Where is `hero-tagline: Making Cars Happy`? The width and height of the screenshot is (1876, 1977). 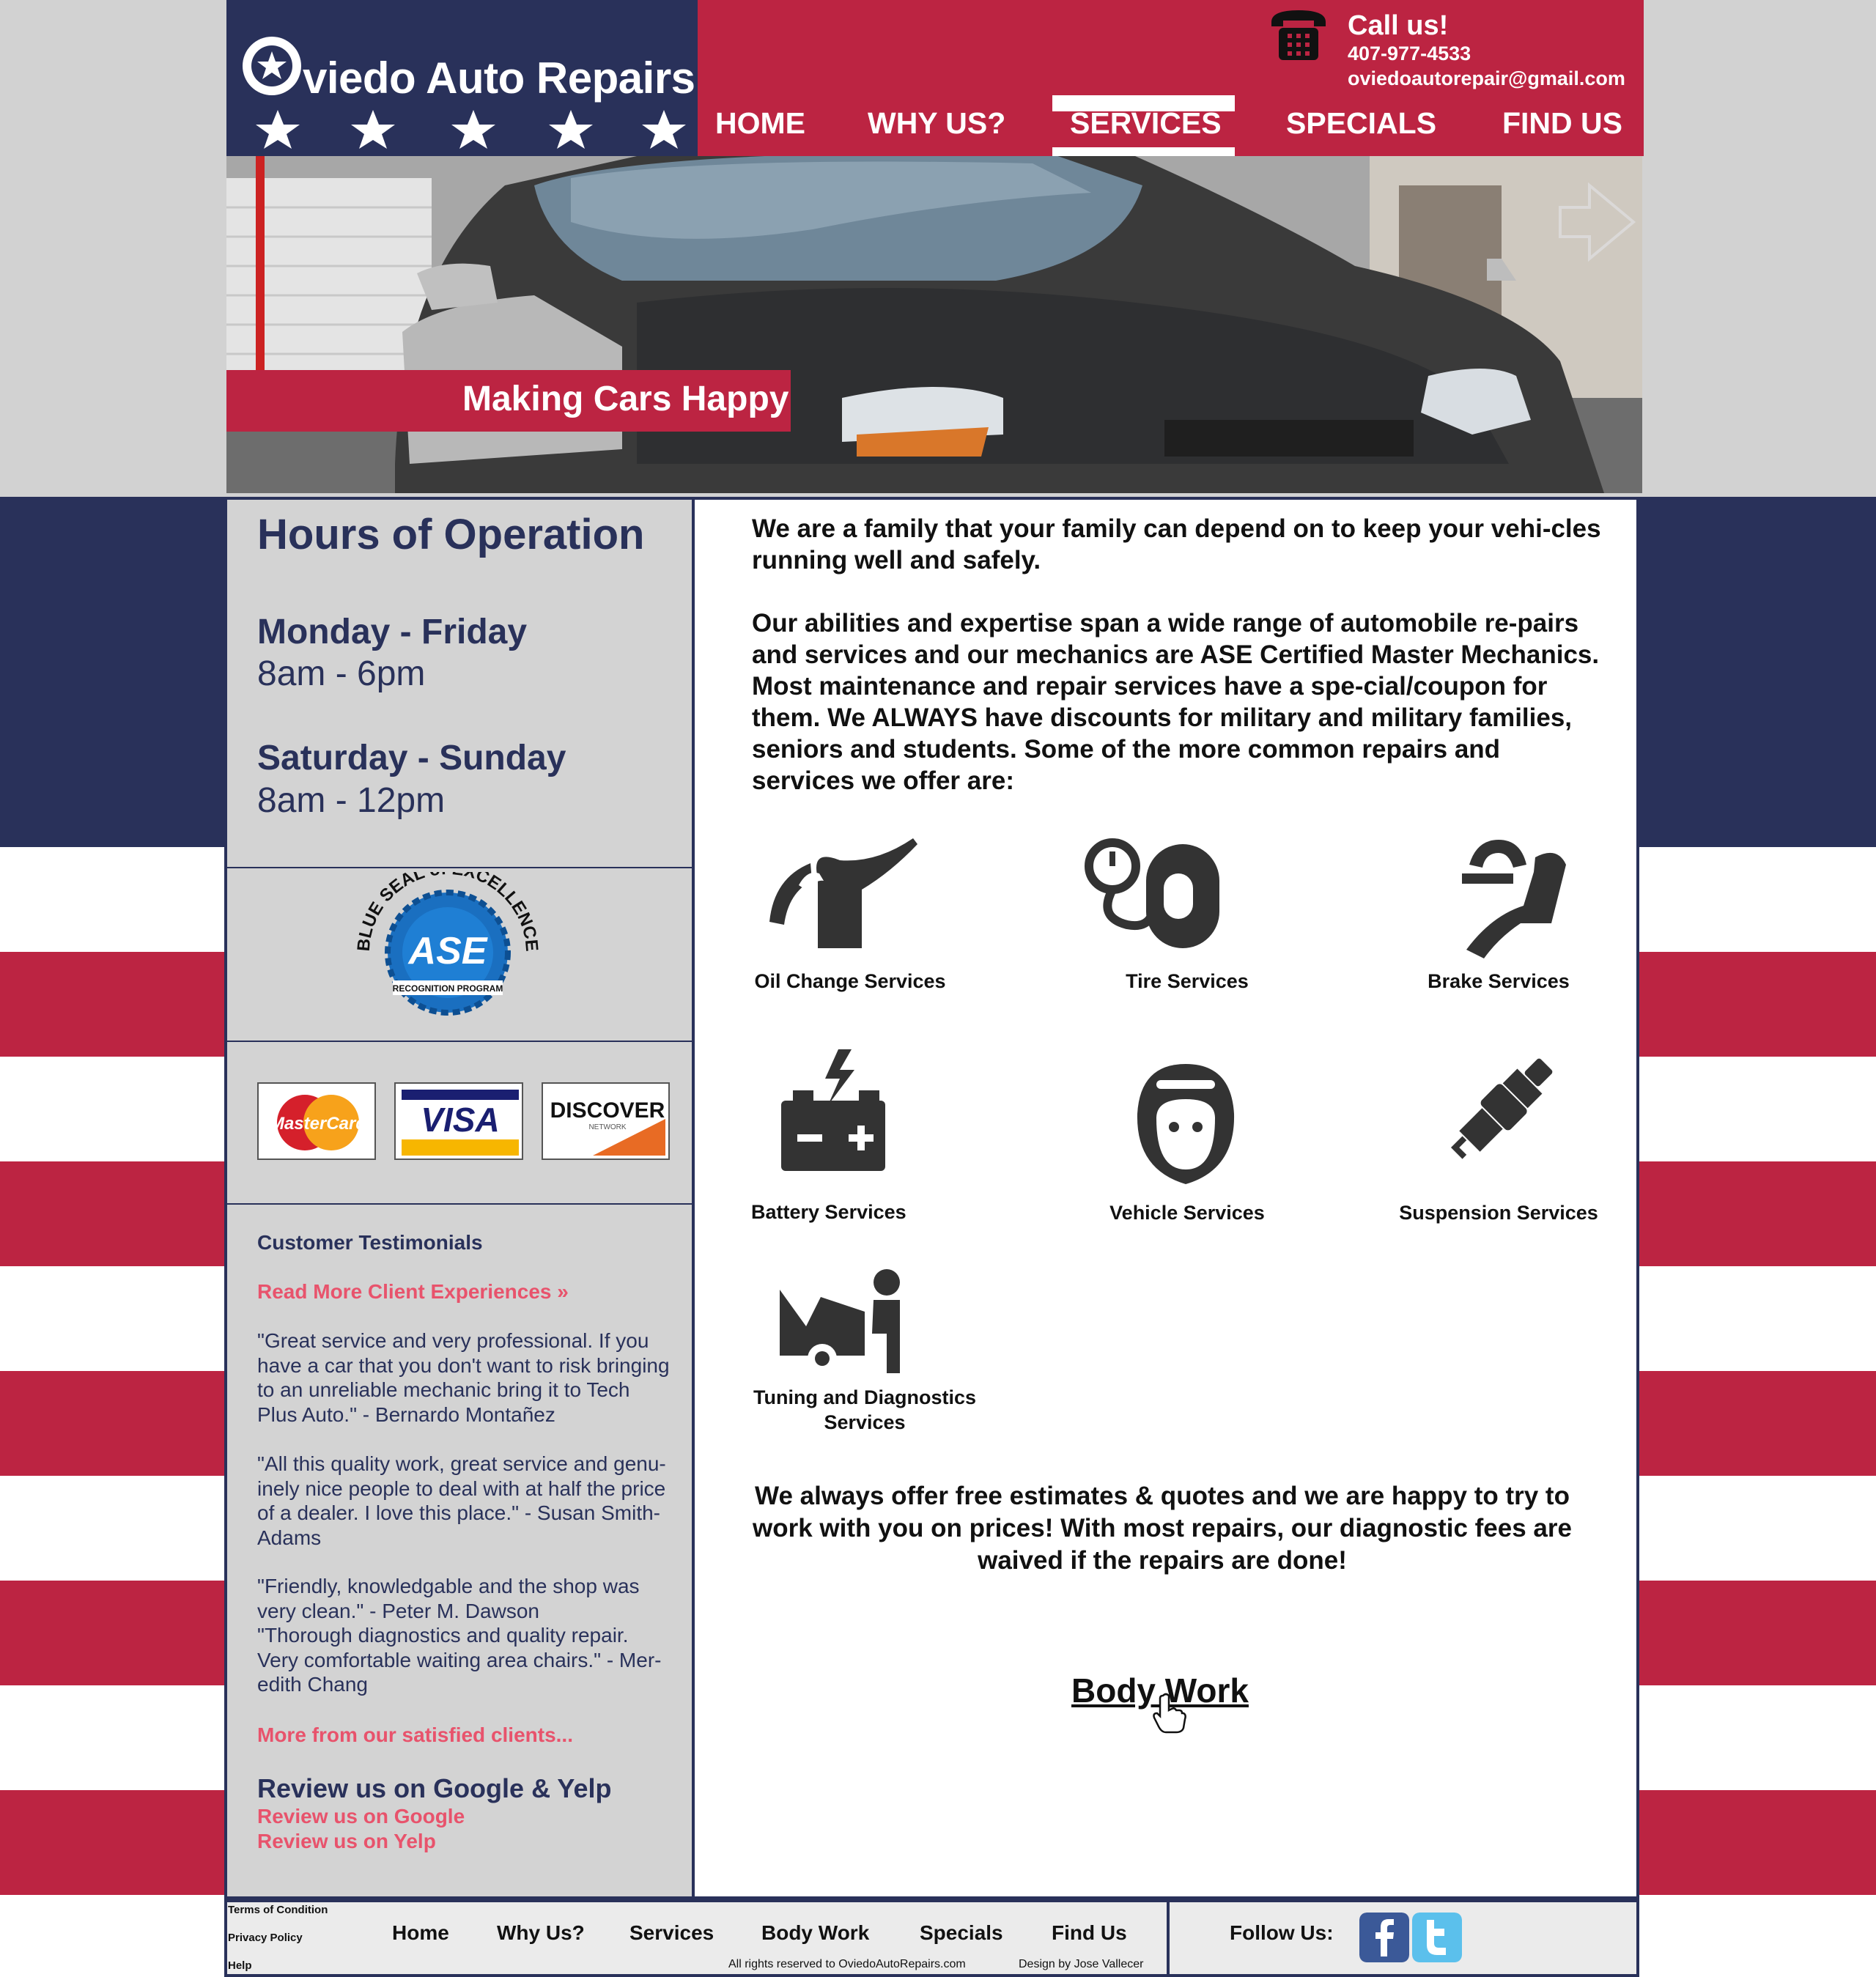 hero-tagline: Making Cars Happy is located at coordinates (625, 399).